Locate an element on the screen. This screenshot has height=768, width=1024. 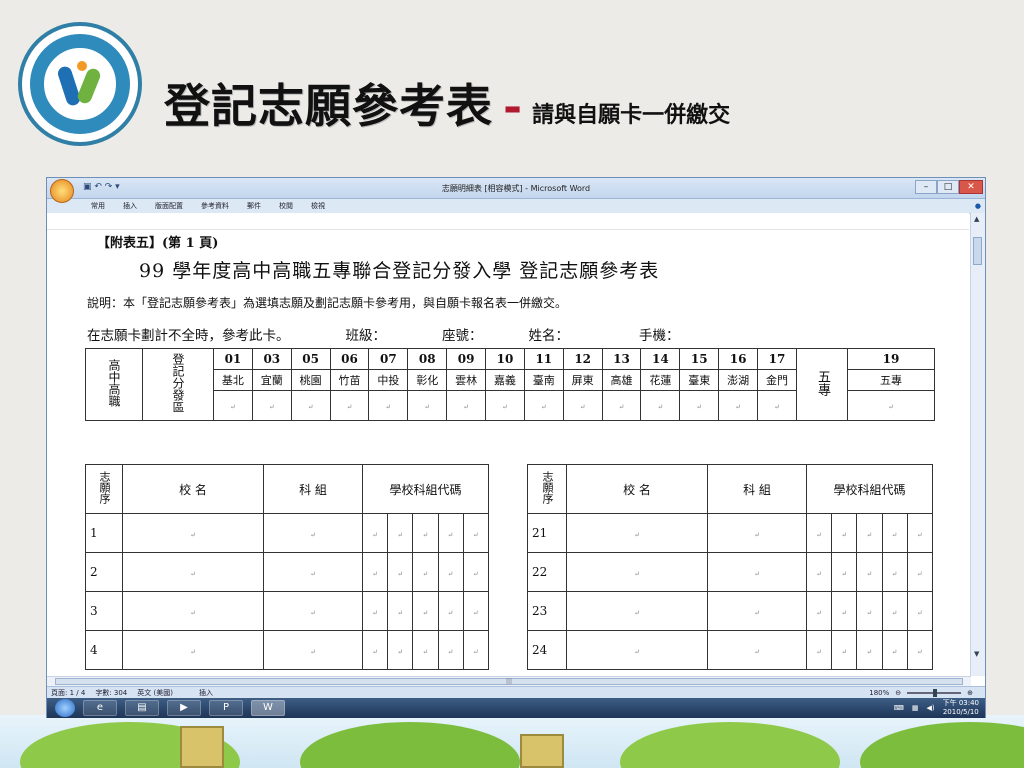
volume-icon: ◀) is located at coordinates (930, 708).